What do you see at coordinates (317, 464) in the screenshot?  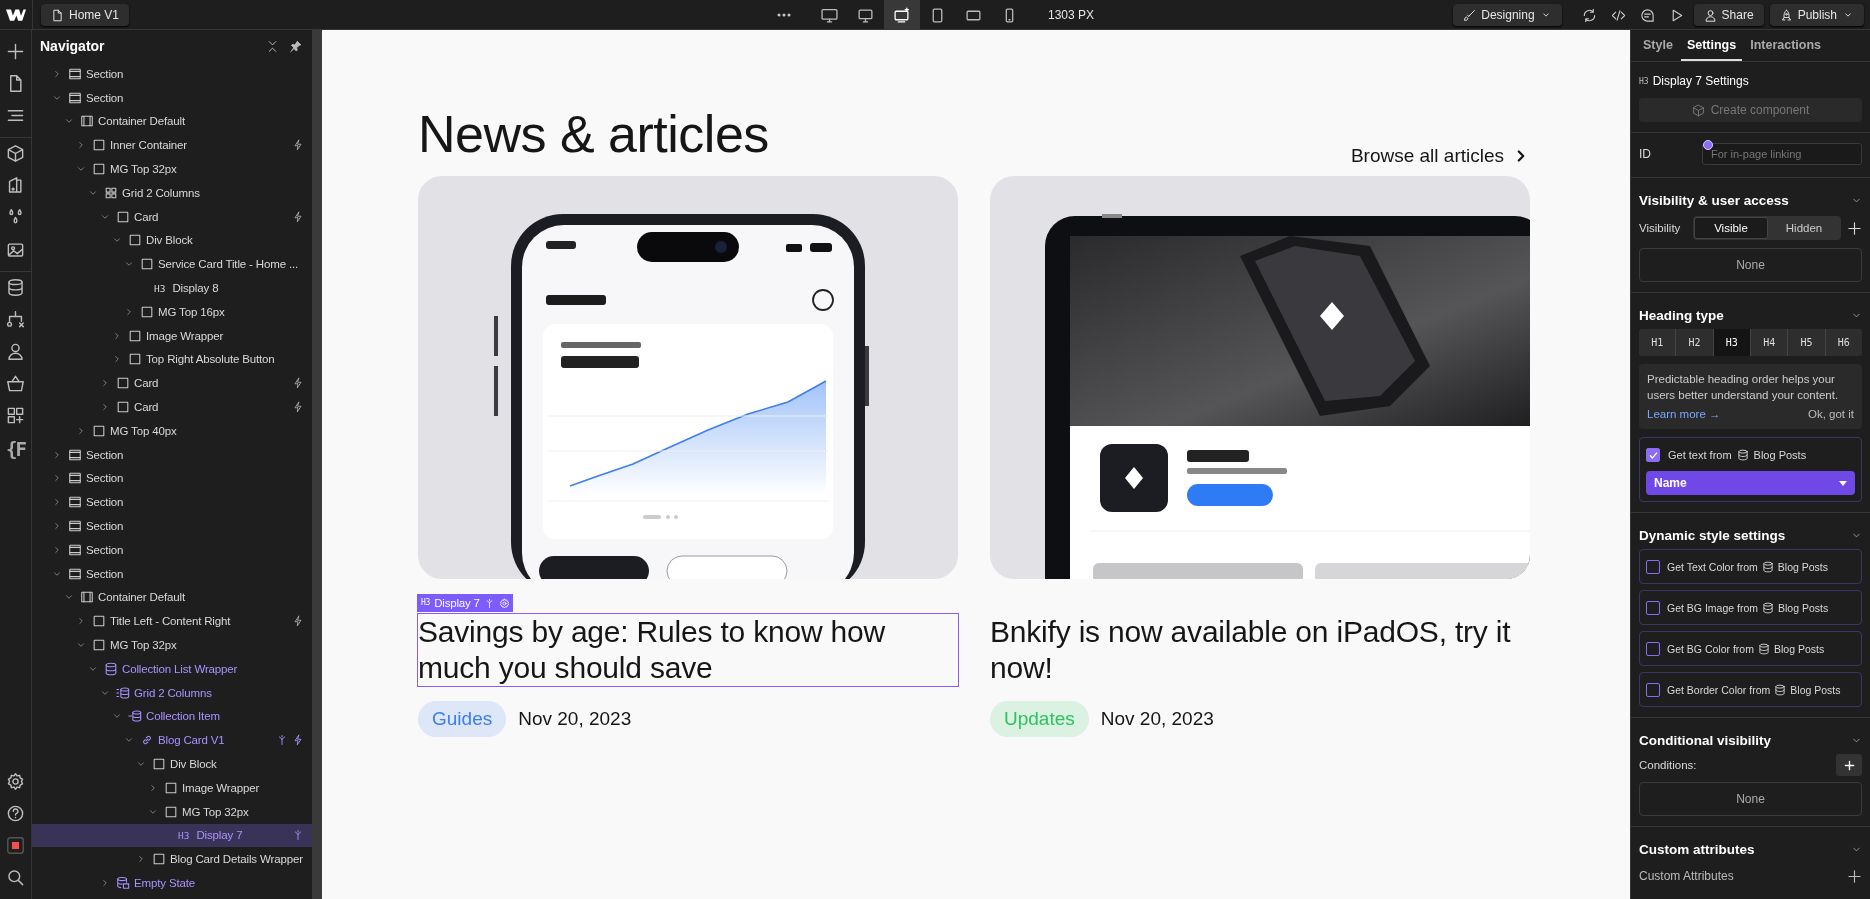 I see `scrollbar` at bounding box center [317, 464].